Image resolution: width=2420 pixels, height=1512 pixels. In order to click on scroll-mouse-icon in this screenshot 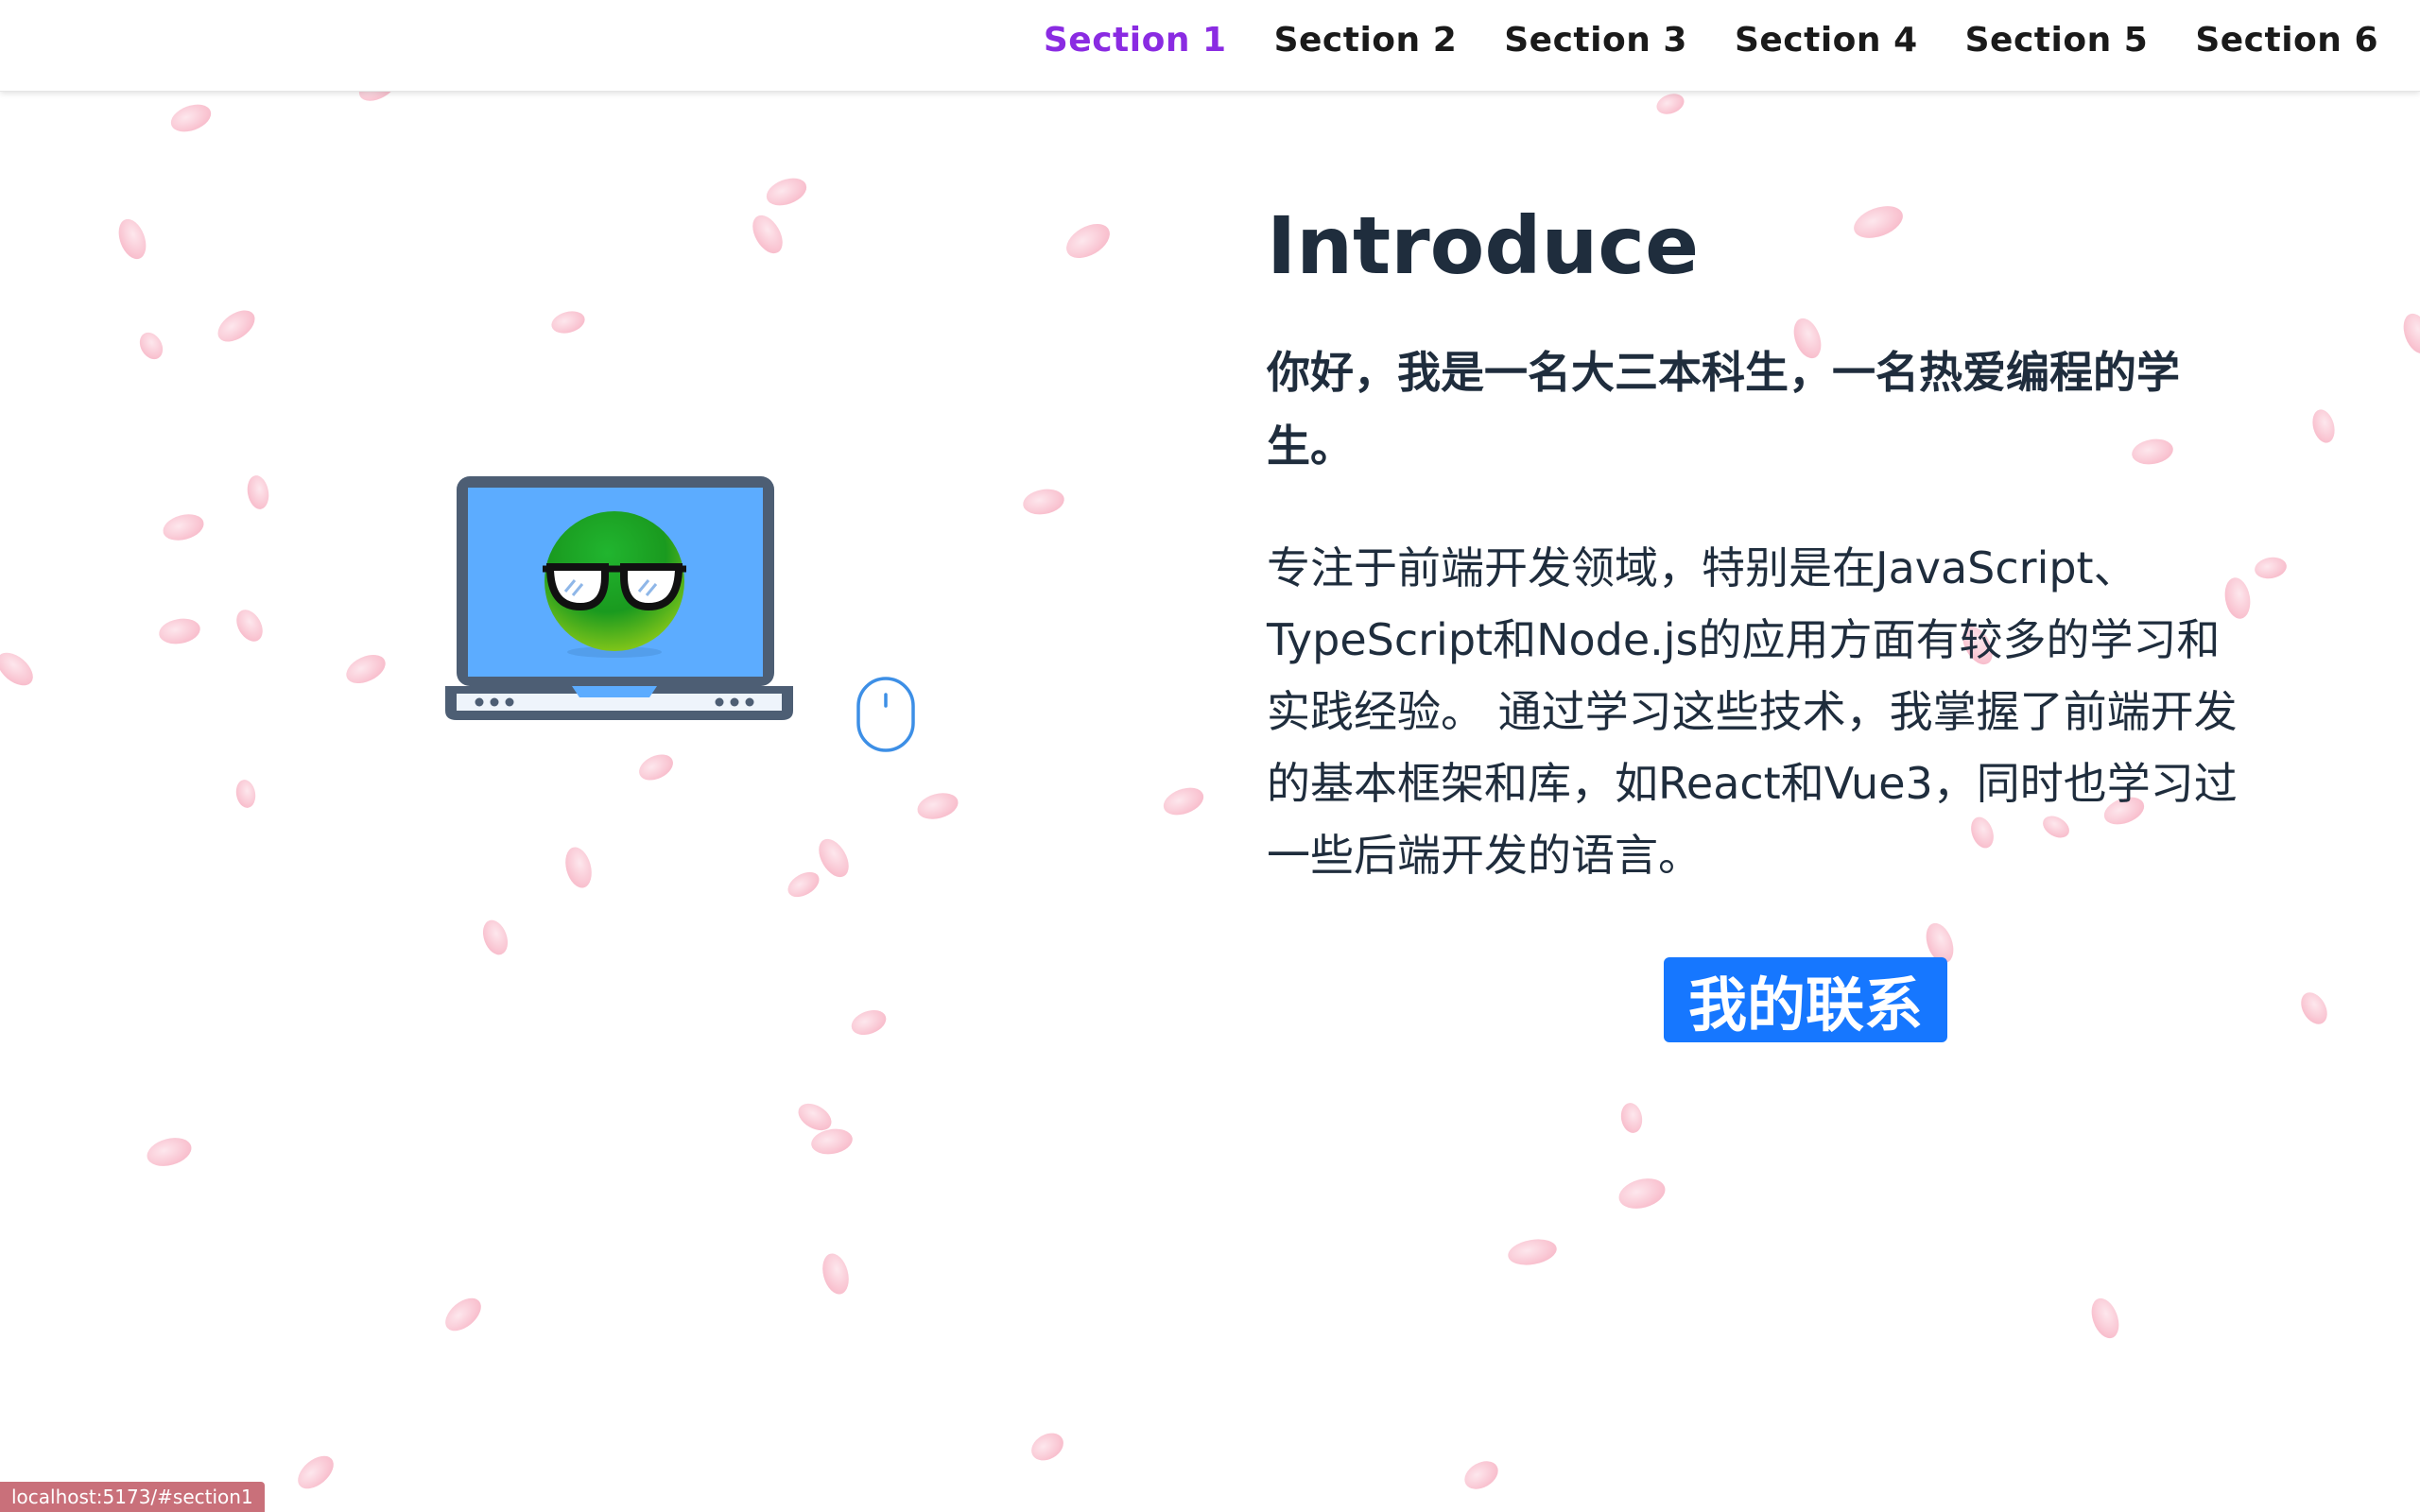, I will do `click(886, 716)`.